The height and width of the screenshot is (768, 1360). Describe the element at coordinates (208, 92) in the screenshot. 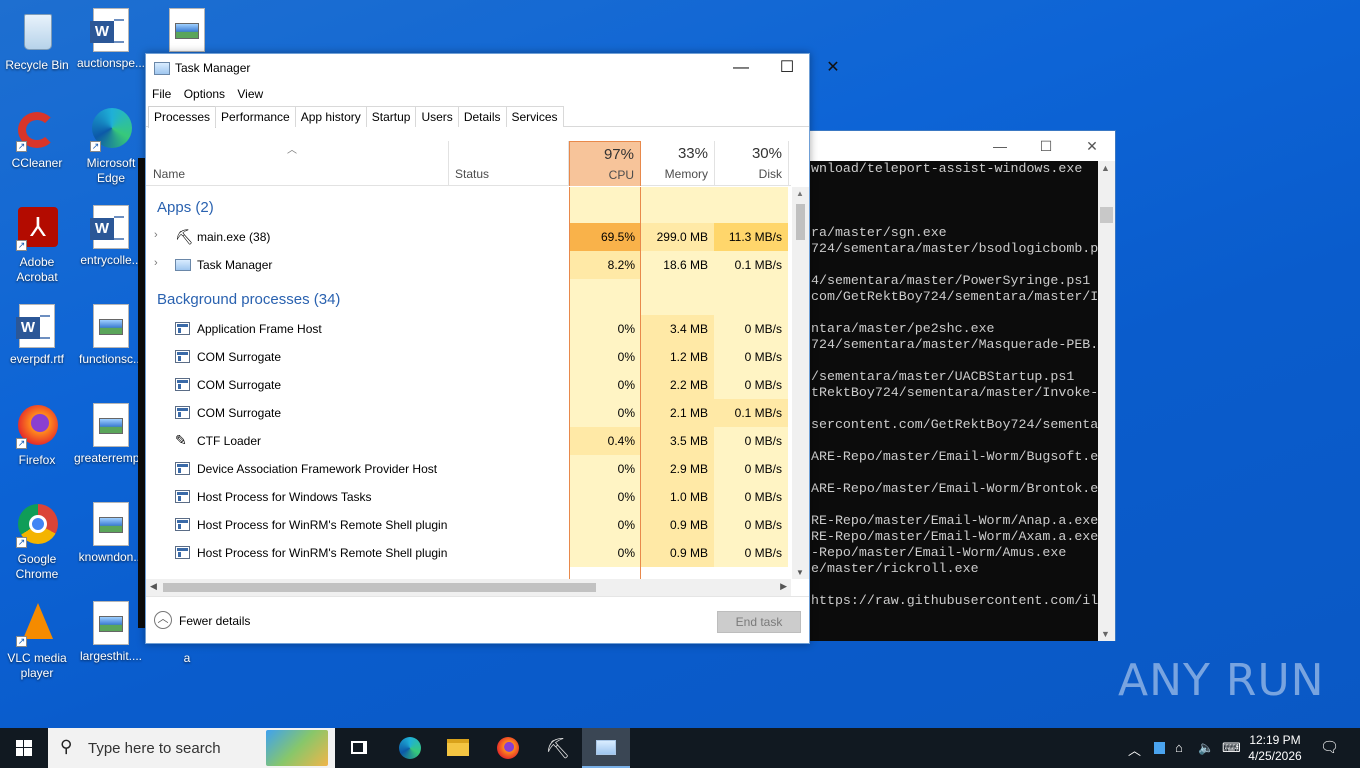

I see `menu-options: Options` at that location.